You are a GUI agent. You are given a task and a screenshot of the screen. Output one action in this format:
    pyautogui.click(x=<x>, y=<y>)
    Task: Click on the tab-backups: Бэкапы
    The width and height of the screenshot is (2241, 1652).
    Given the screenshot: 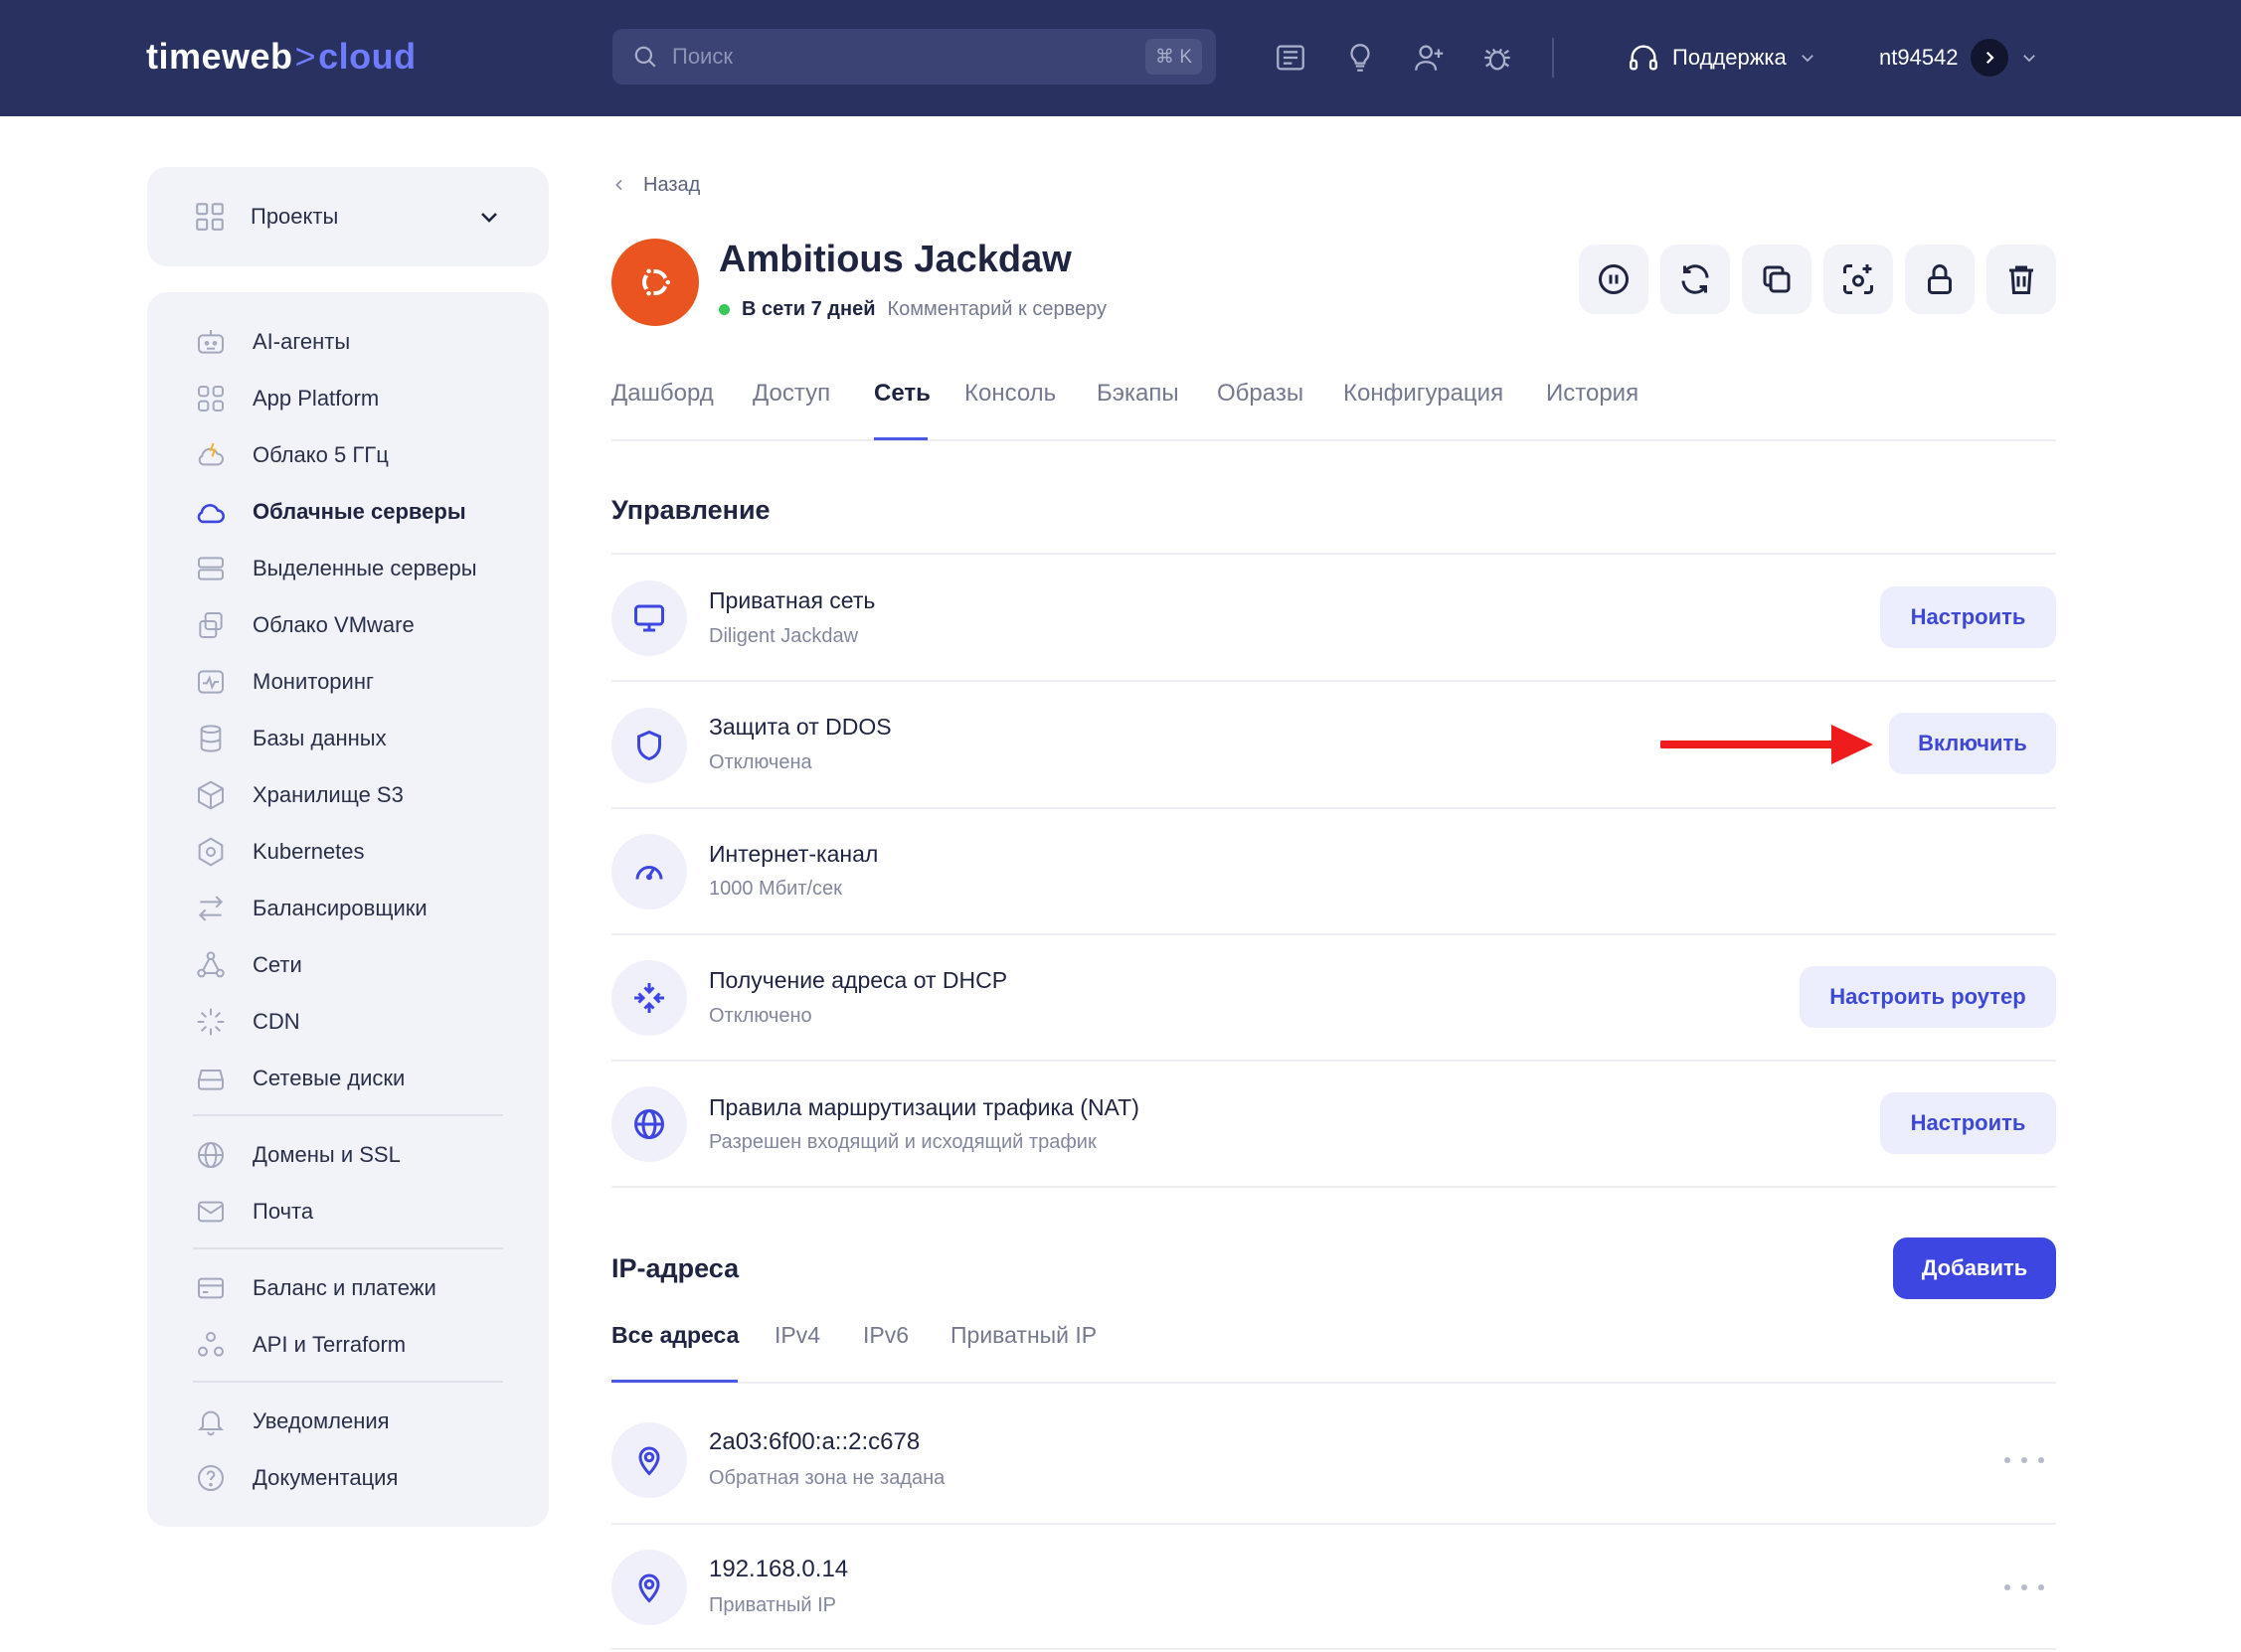 What is the action you would take?
    pyautogui.click(x=1138, y=394)
    